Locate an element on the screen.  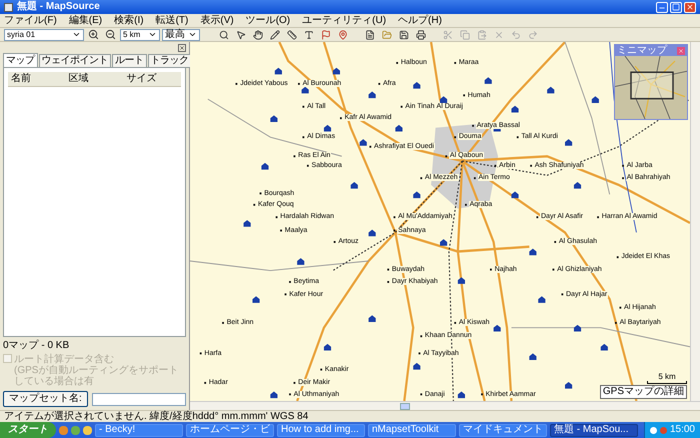
zoom-out-icon is located at coordinates (110, 34).